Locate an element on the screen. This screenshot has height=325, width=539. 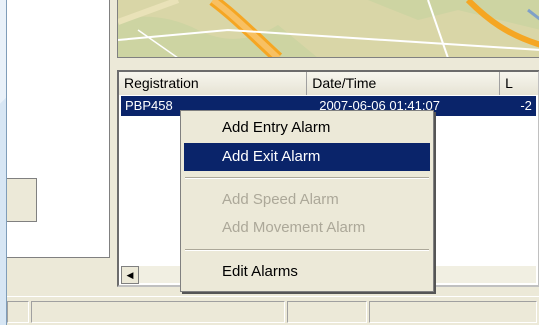
menu-item-add-movement-alarm: Add Movement Alarm is located at coordinates (307, 228).